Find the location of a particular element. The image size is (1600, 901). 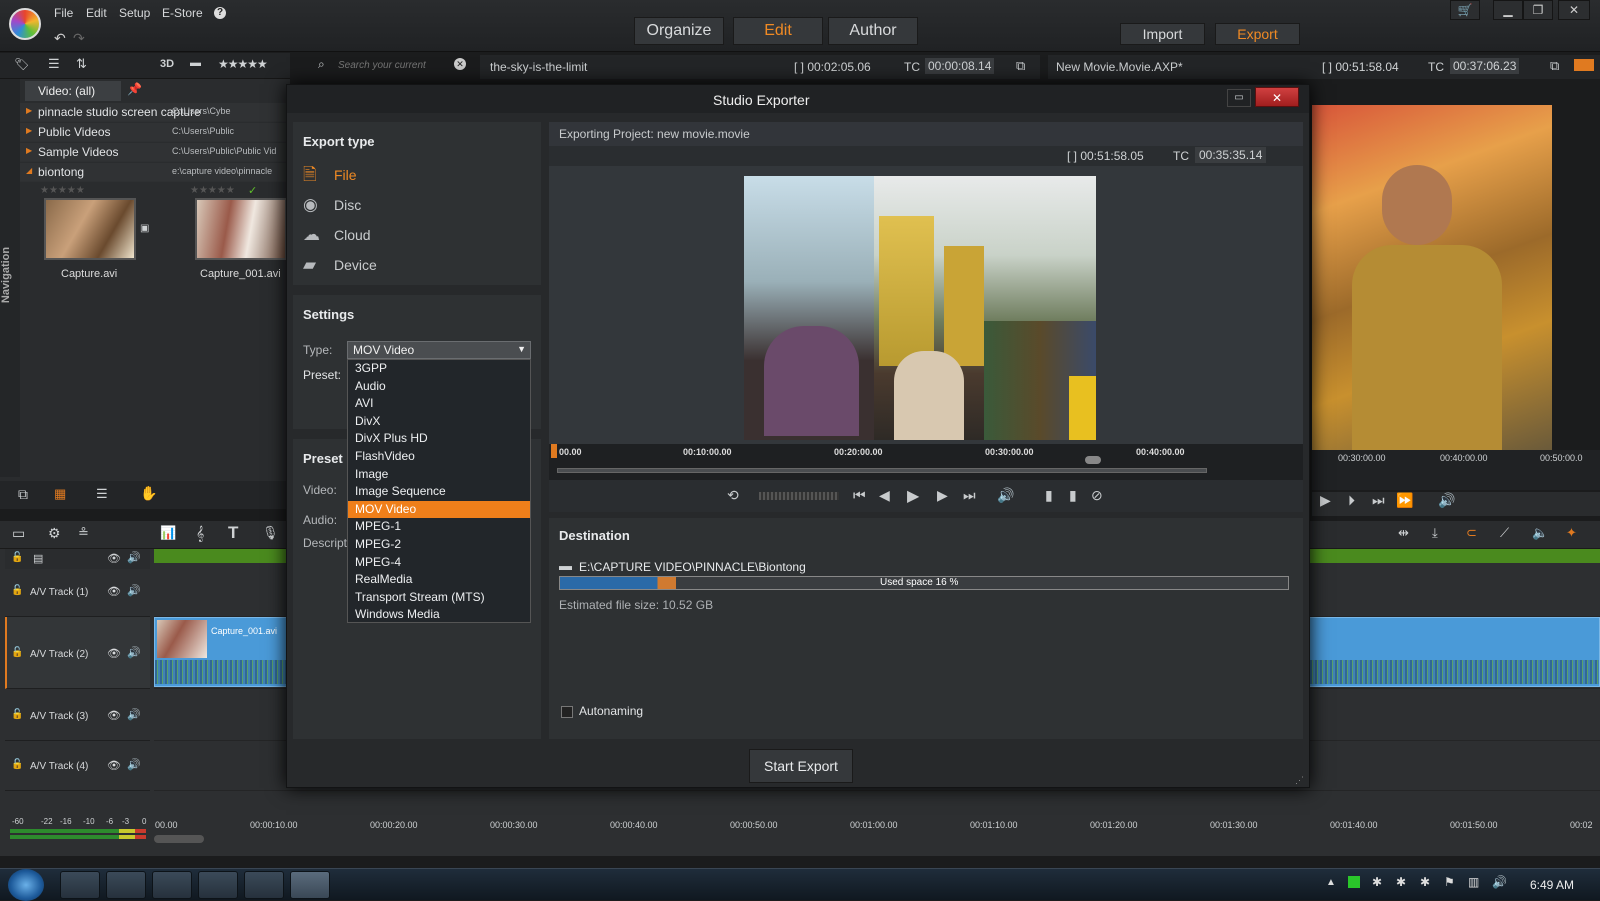

scrub-handle is located at coordinates (1093, 460).